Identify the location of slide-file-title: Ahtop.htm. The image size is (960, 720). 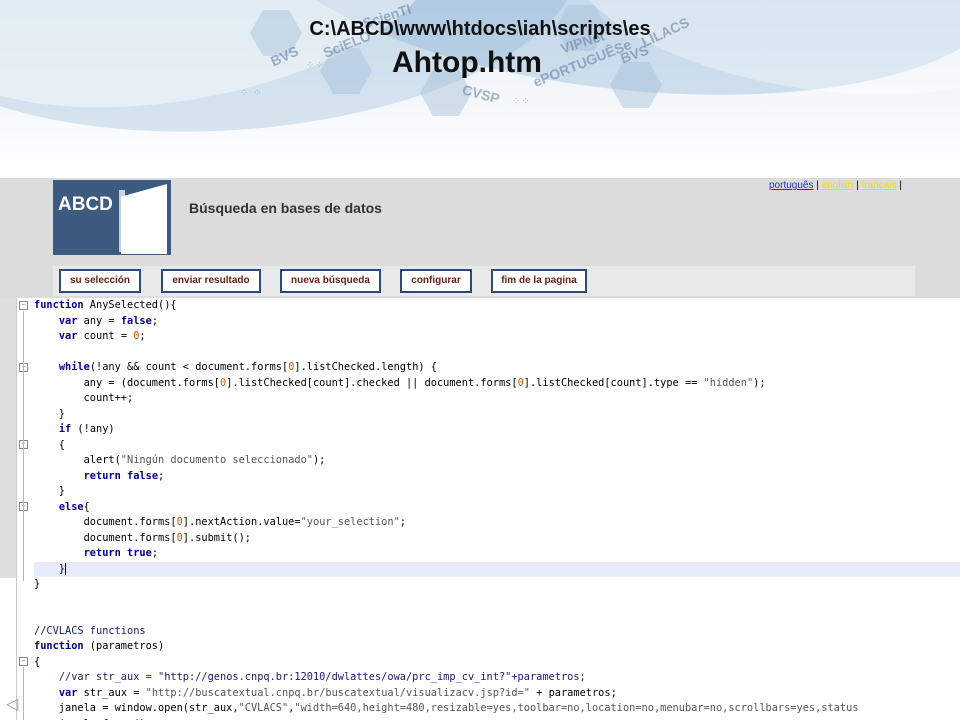
(467, 62).